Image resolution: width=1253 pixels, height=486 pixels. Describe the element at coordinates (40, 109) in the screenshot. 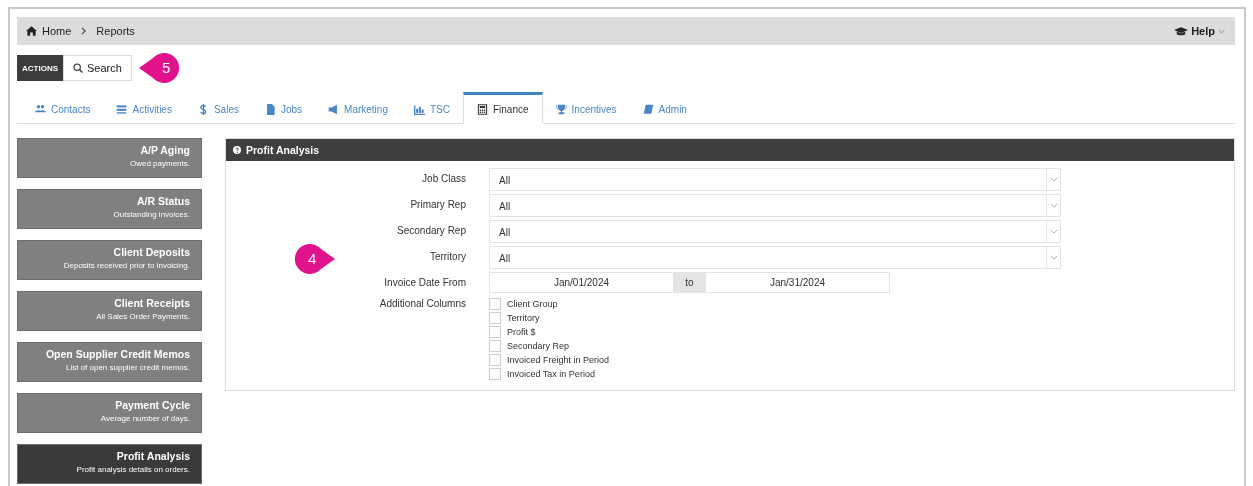

I see `users-icon` at that location.